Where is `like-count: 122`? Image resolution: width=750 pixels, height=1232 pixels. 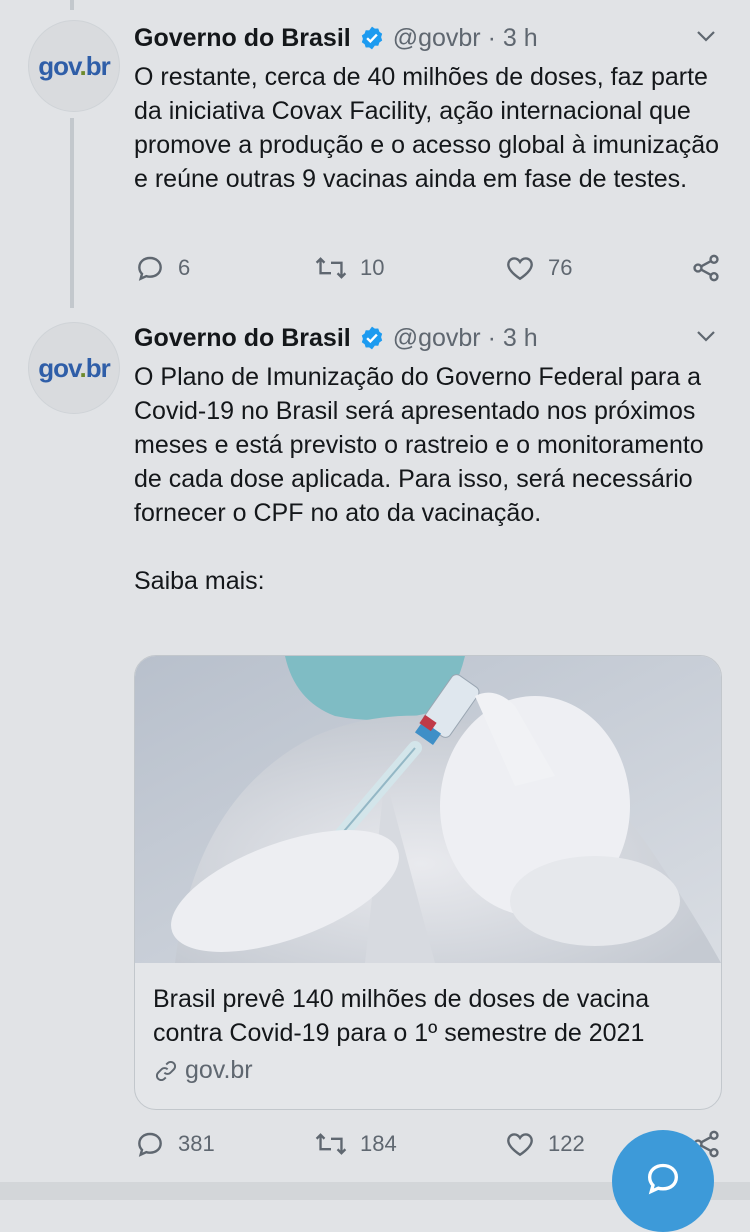 like-count: 122 is located at coordinates (566, 1143).